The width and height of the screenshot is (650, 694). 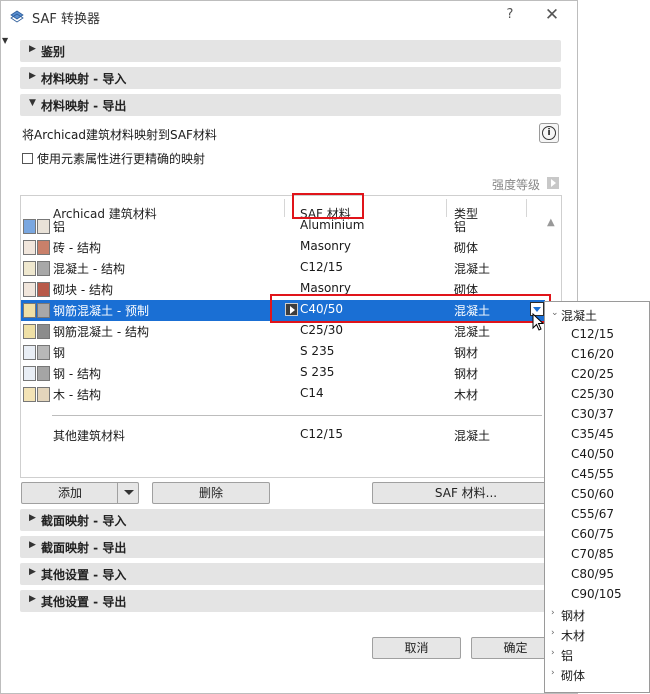 What do you see at coordinates (592, 554) in the screenshot?
I see `popup-item-concrete-grade: C70/85` at bounding box center [592, 554].